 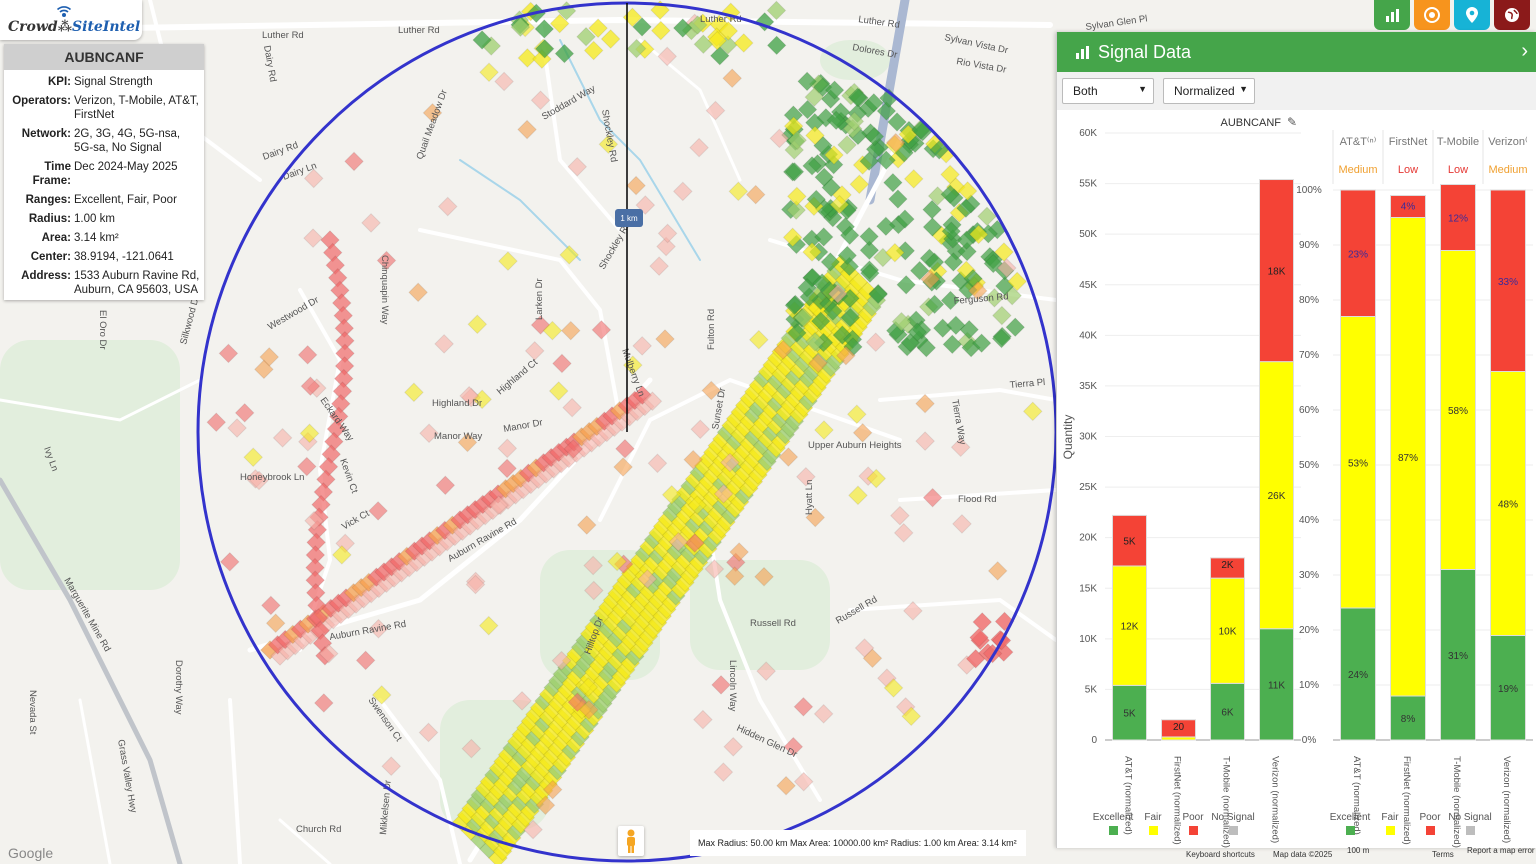 What do you see at coordinates (1130, 627) in the screenshot?
I see `data-label: 12K` at bounding box center [1130, 627].